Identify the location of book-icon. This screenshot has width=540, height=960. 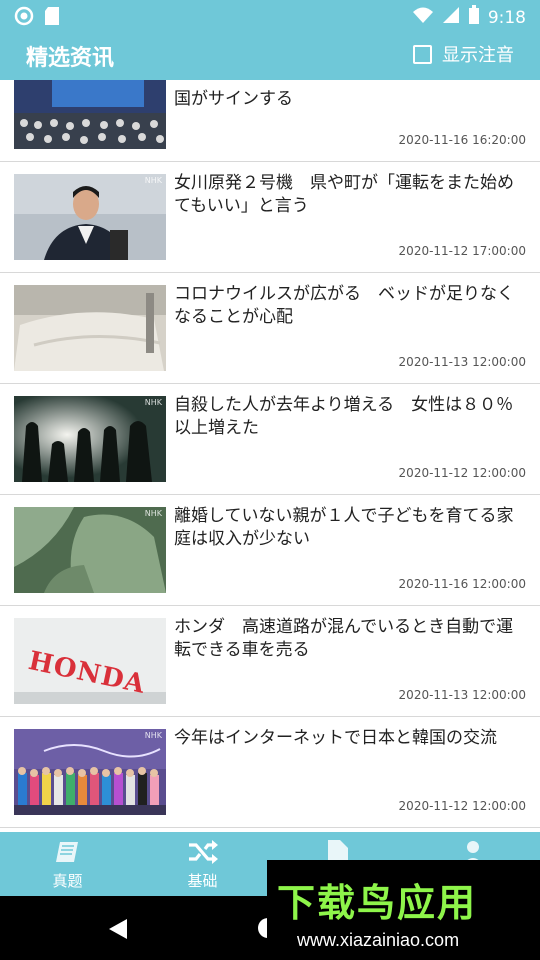
(68, 854).